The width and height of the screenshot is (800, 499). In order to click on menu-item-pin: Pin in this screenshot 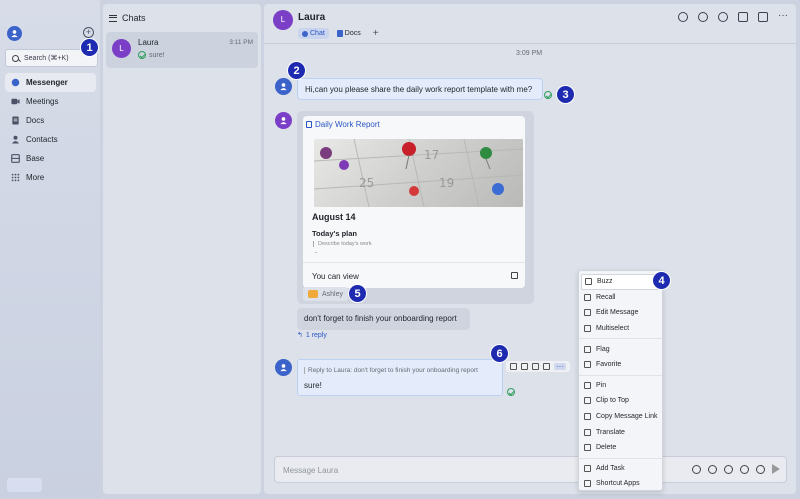, I will do `click(620, 386)`.